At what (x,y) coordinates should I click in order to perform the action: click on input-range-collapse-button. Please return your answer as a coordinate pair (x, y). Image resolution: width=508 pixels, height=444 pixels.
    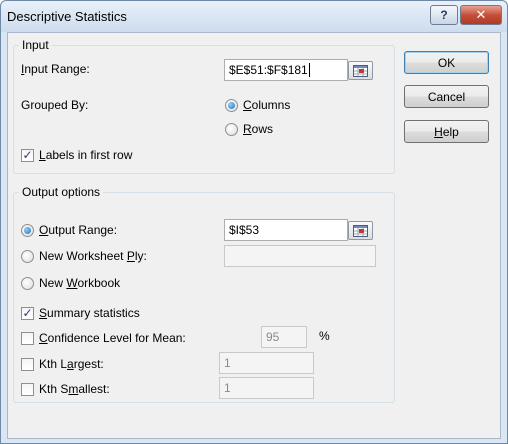
    Looking at the image, I should click on (360, 70).